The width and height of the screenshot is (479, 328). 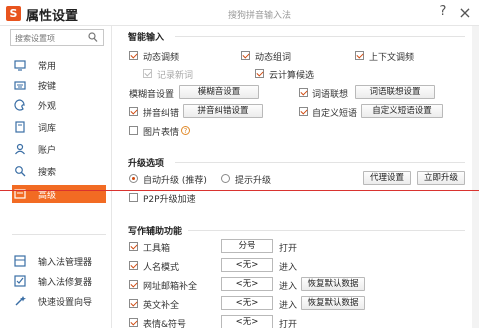 I want to click on section-title-smart-input: 智能输入, so click(x=146, y=38).